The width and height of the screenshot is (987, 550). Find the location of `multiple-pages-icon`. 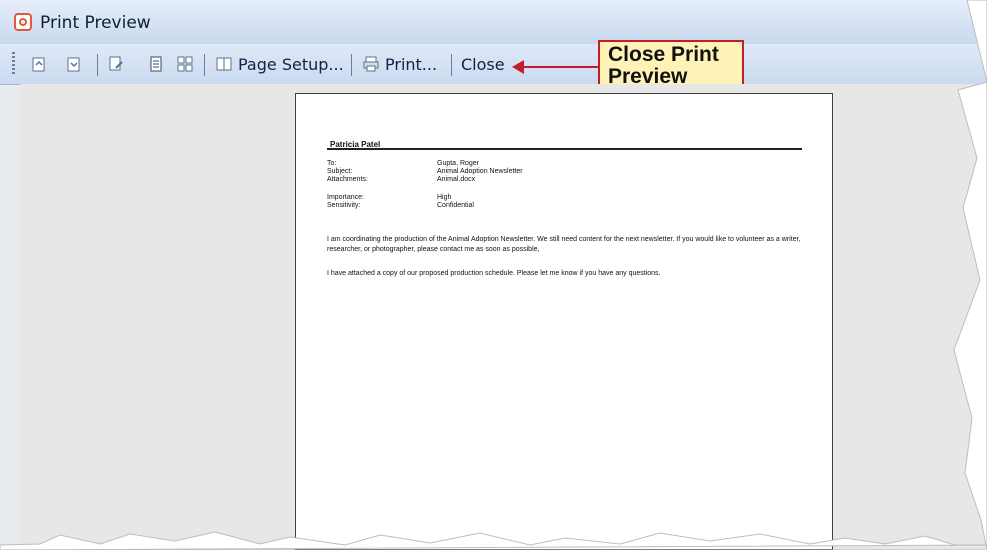

multiple-pages-icon is located at coordinates (185, 64).